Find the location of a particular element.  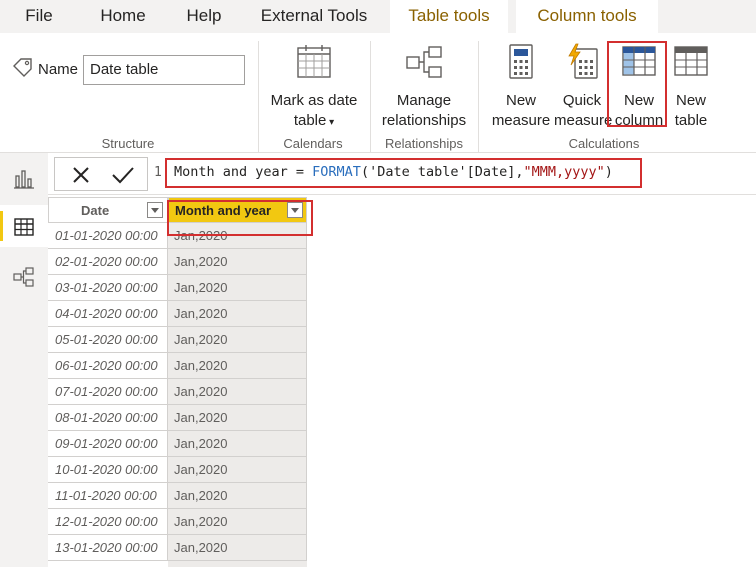

mark-as-date-line2: table is located at coordinates (310, 120).